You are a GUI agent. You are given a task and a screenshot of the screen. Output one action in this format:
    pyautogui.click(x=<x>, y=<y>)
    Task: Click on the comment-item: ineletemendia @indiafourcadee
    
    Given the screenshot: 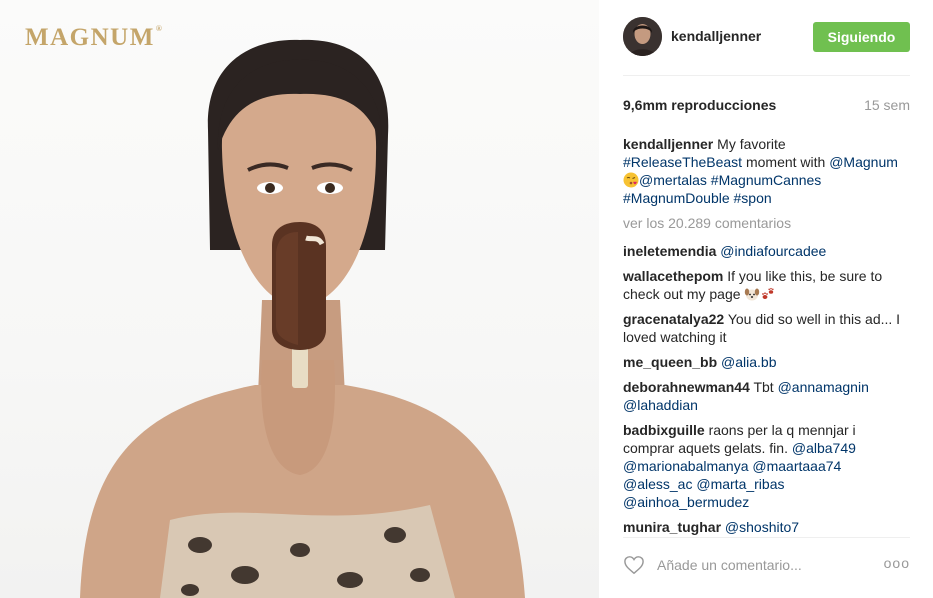 What is the action you would take?
    pyautogui.click(x=766, y=251)
    